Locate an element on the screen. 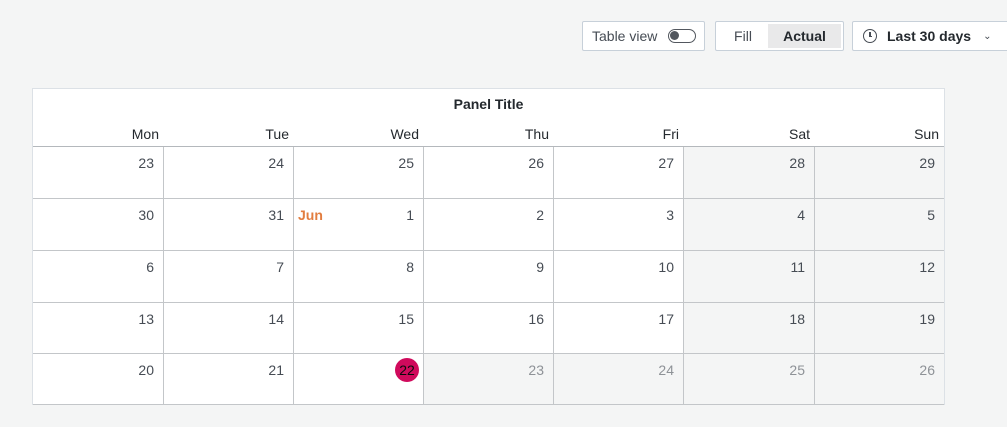 This screenshot has height=427, width=1007. day-number: 2 is located at coordinates (540, 215).